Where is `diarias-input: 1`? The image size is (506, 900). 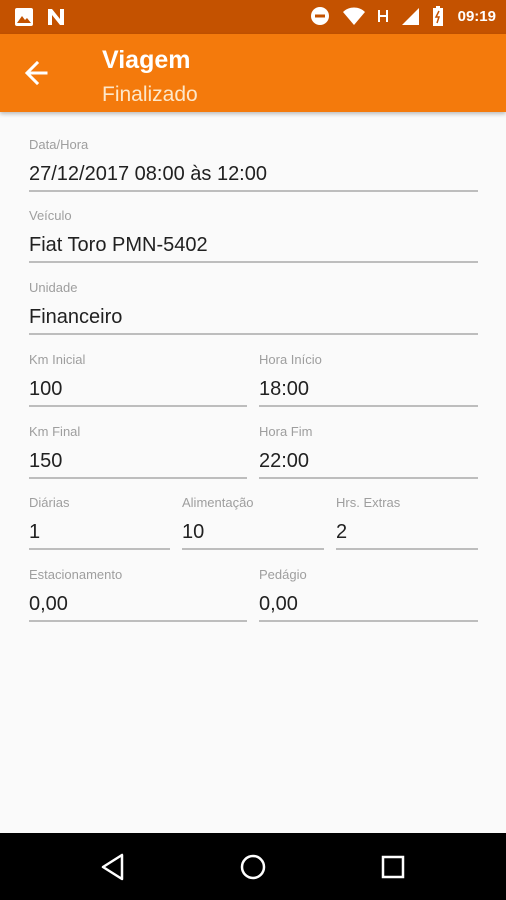 diarias-input: 1 is located at coordinates (99, 533).